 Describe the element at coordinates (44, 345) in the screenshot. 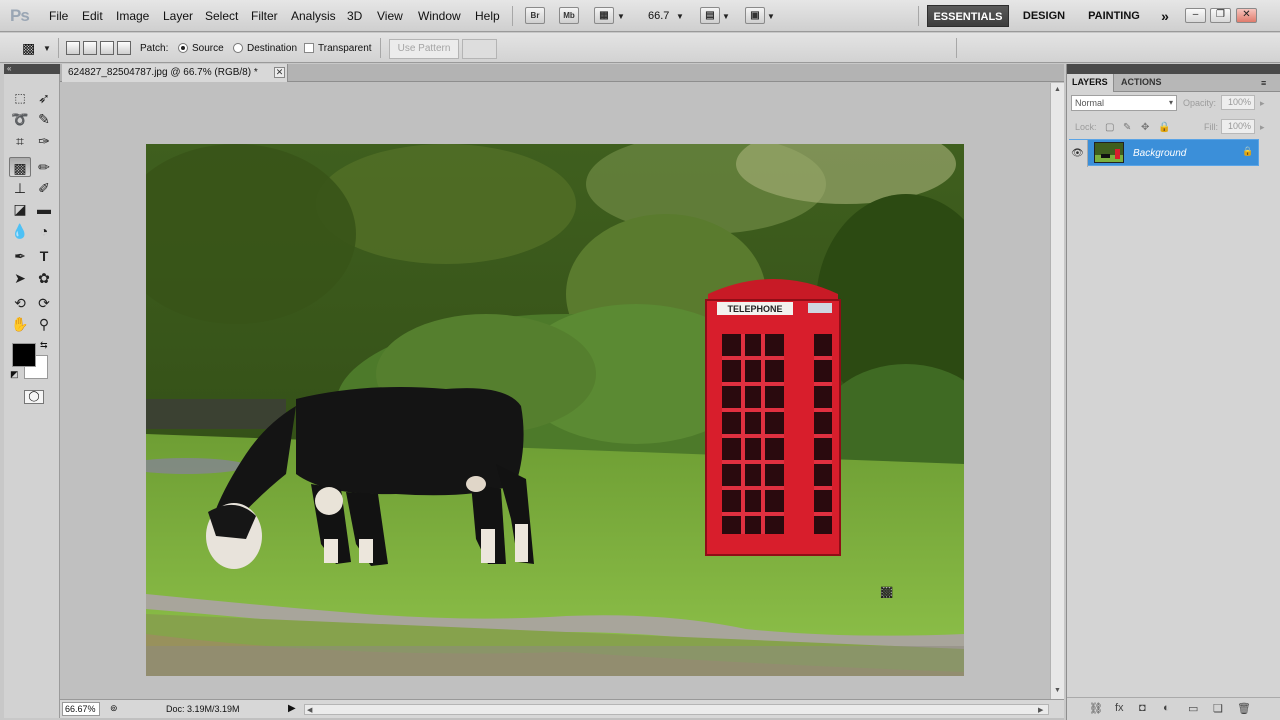

I see `swap-colors-icon: ⇆` at that location.